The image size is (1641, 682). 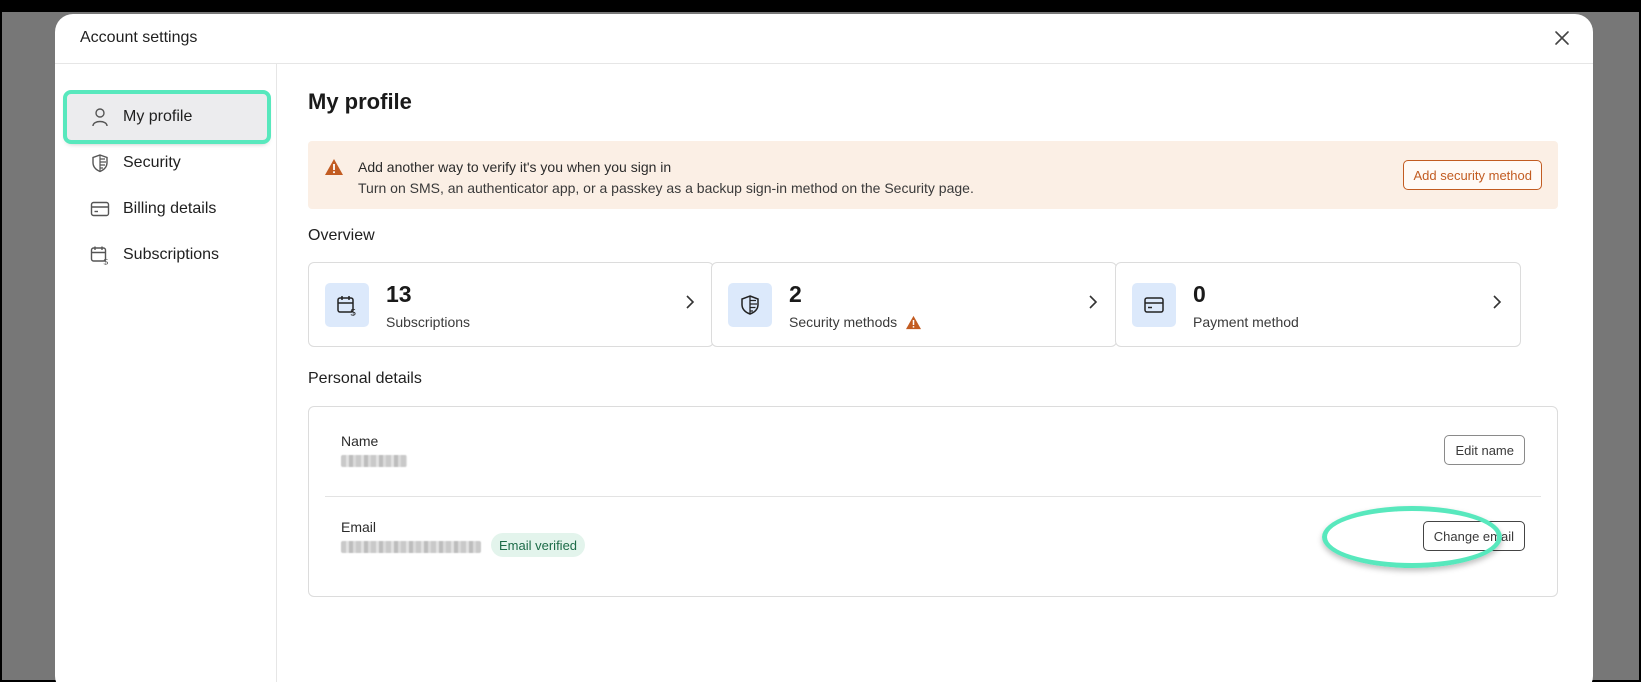 What do you see at coordinates (100, 117) in the screenshot?
I see `person-icon` at bounding box center [100, 117].